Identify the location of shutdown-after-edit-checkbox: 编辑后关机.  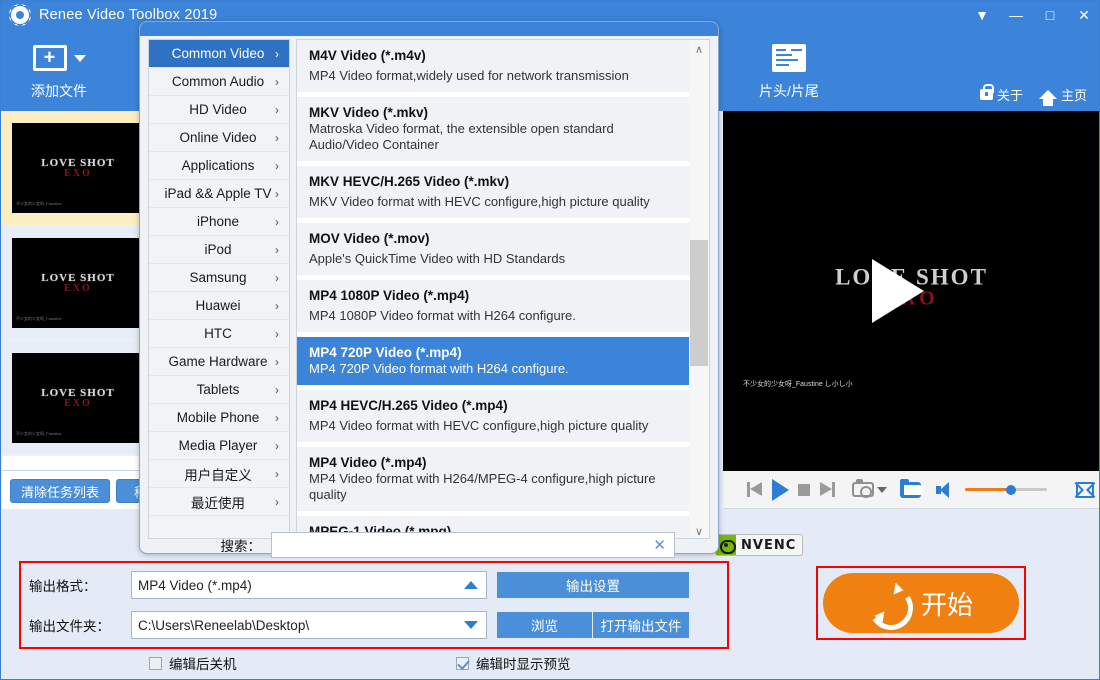
(193, 663).